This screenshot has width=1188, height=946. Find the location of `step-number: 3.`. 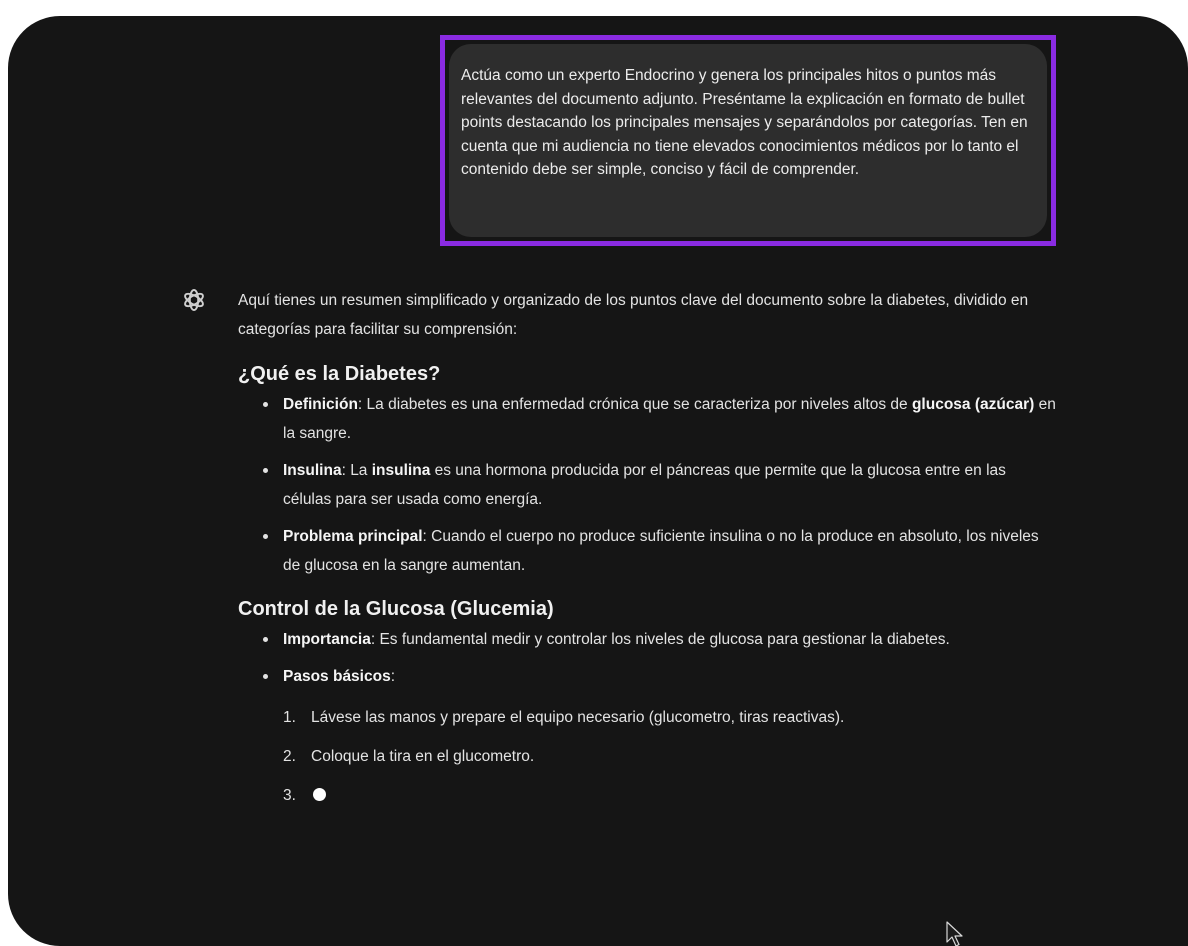

step-number: 3. is located at coordinates (289, 795).